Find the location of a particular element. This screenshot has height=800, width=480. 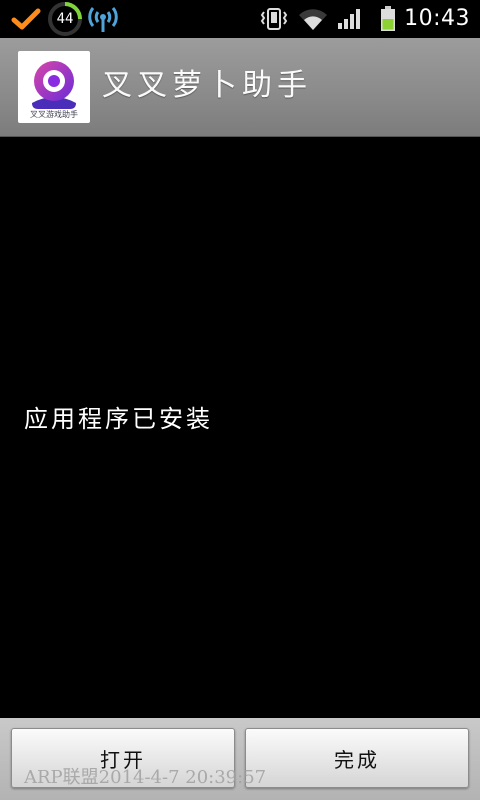

check-icon is located at coordinates (26, 19).